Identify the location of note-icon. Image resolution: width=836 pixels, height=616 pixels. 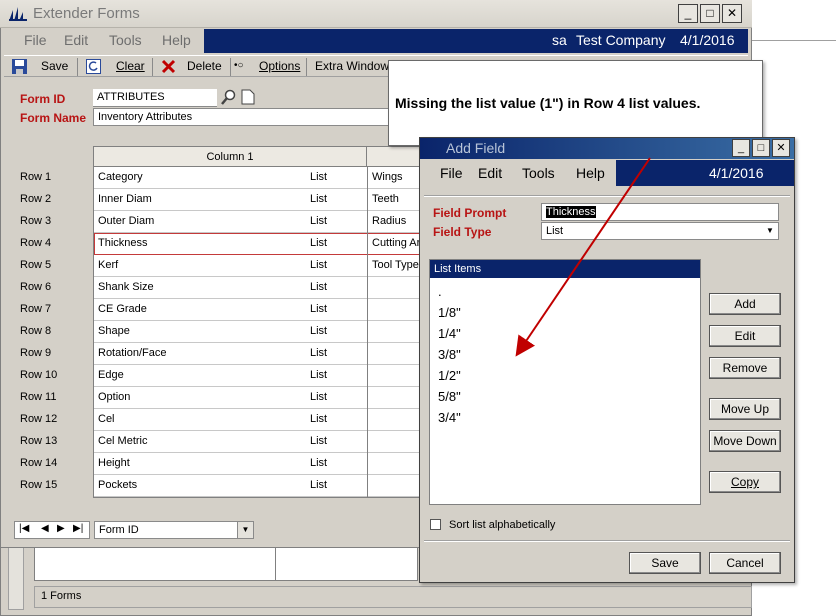
(248, 97).